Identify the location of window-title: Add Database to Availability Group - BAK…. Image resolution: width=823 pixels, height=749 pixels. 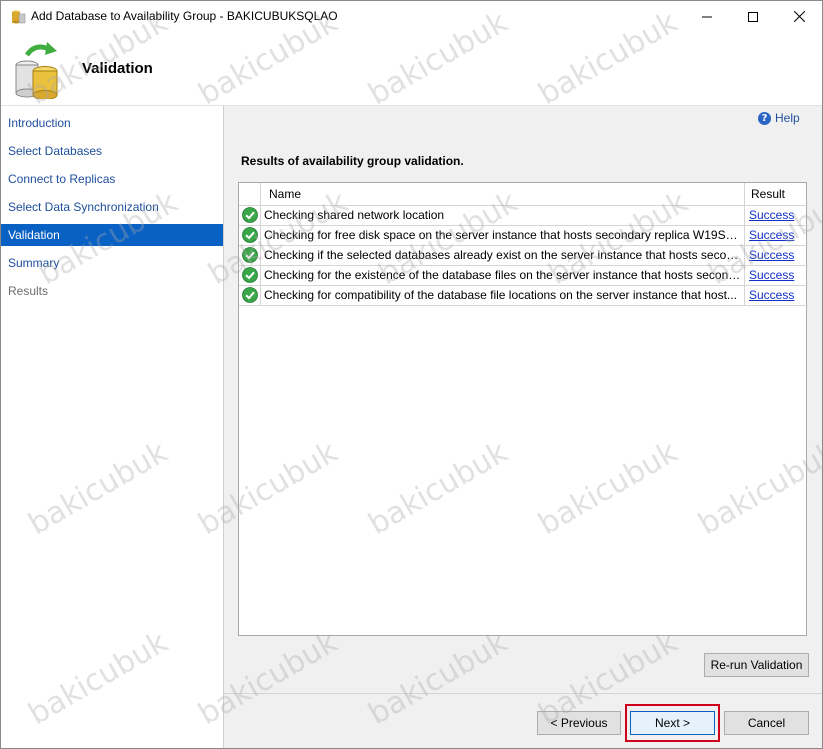
(184, 16).